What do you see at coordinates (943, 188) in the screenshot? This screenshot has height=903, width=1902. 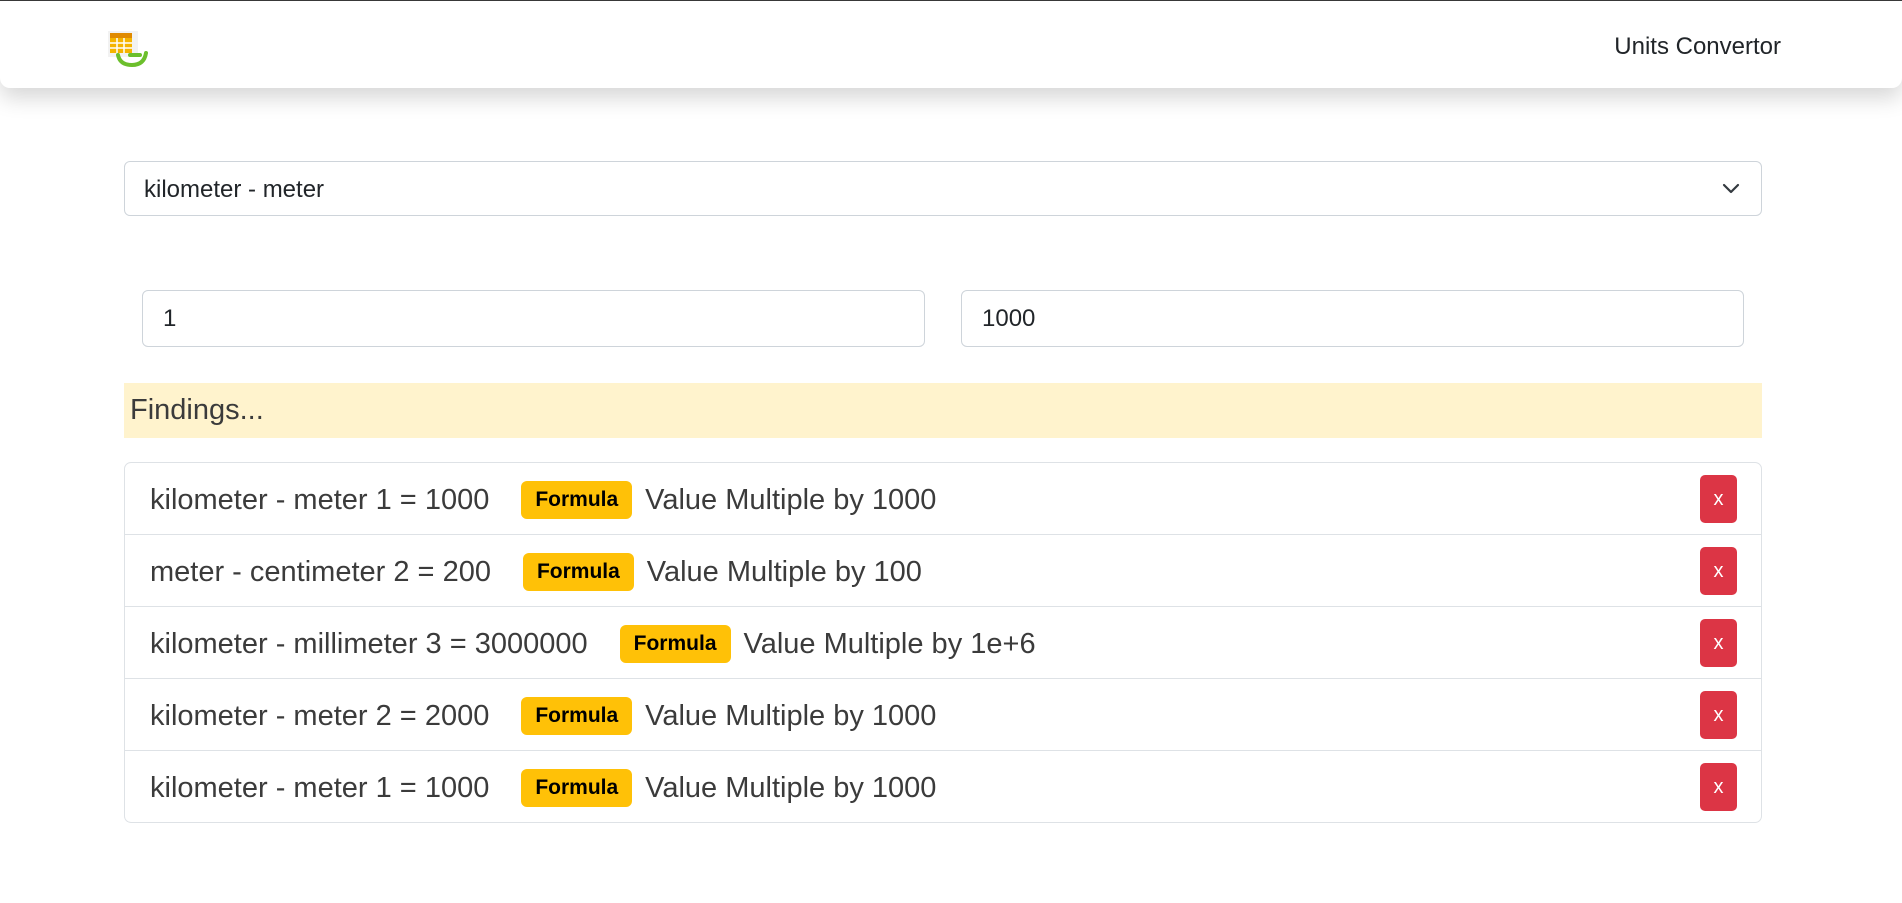 I see `conversion-select: kilometer - meter` at bounding box center [943, 188].